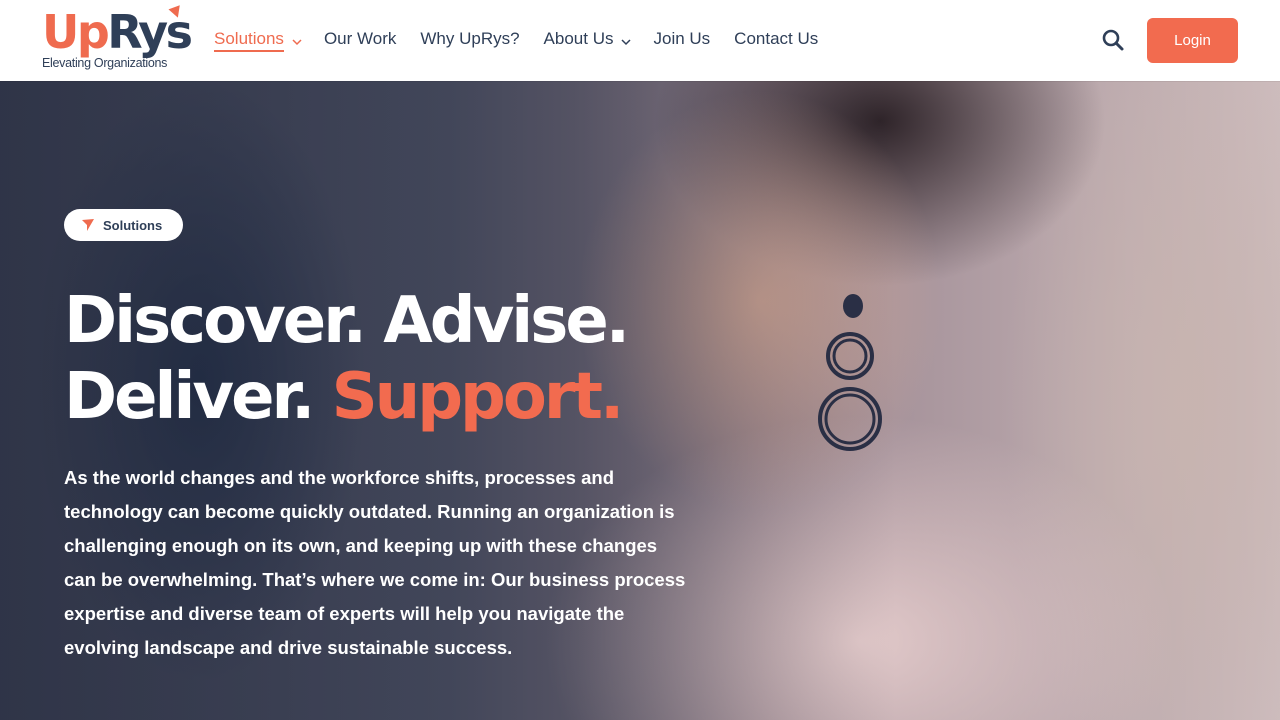  What do you see at coordinates (189, 397) in the screenshot?
I see `headline-line-2: Deliver.` at bounding box center [189, 397].